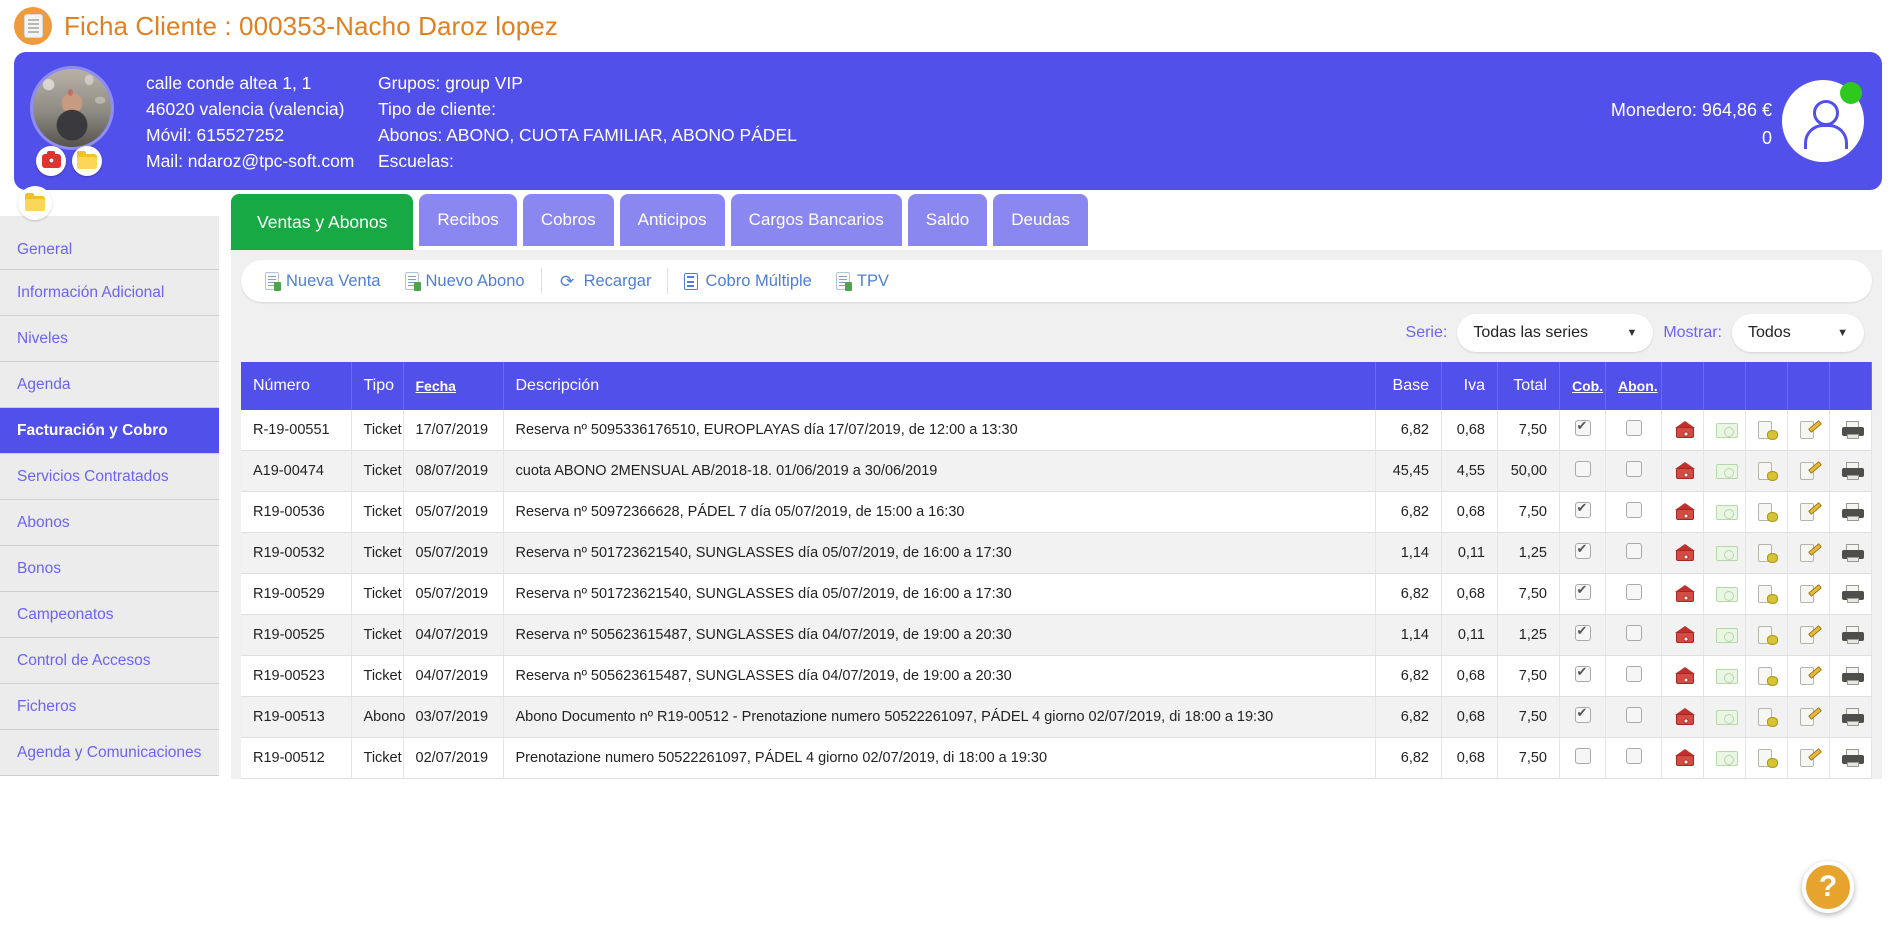 Image resolution: width=1896 pixels, height=935 pixels. What do you see at coordinates (109, 293) in the screenshot?
I see `sidebar-item-informacion-adicional: Información Adicional` at bounding box center [109, 293].